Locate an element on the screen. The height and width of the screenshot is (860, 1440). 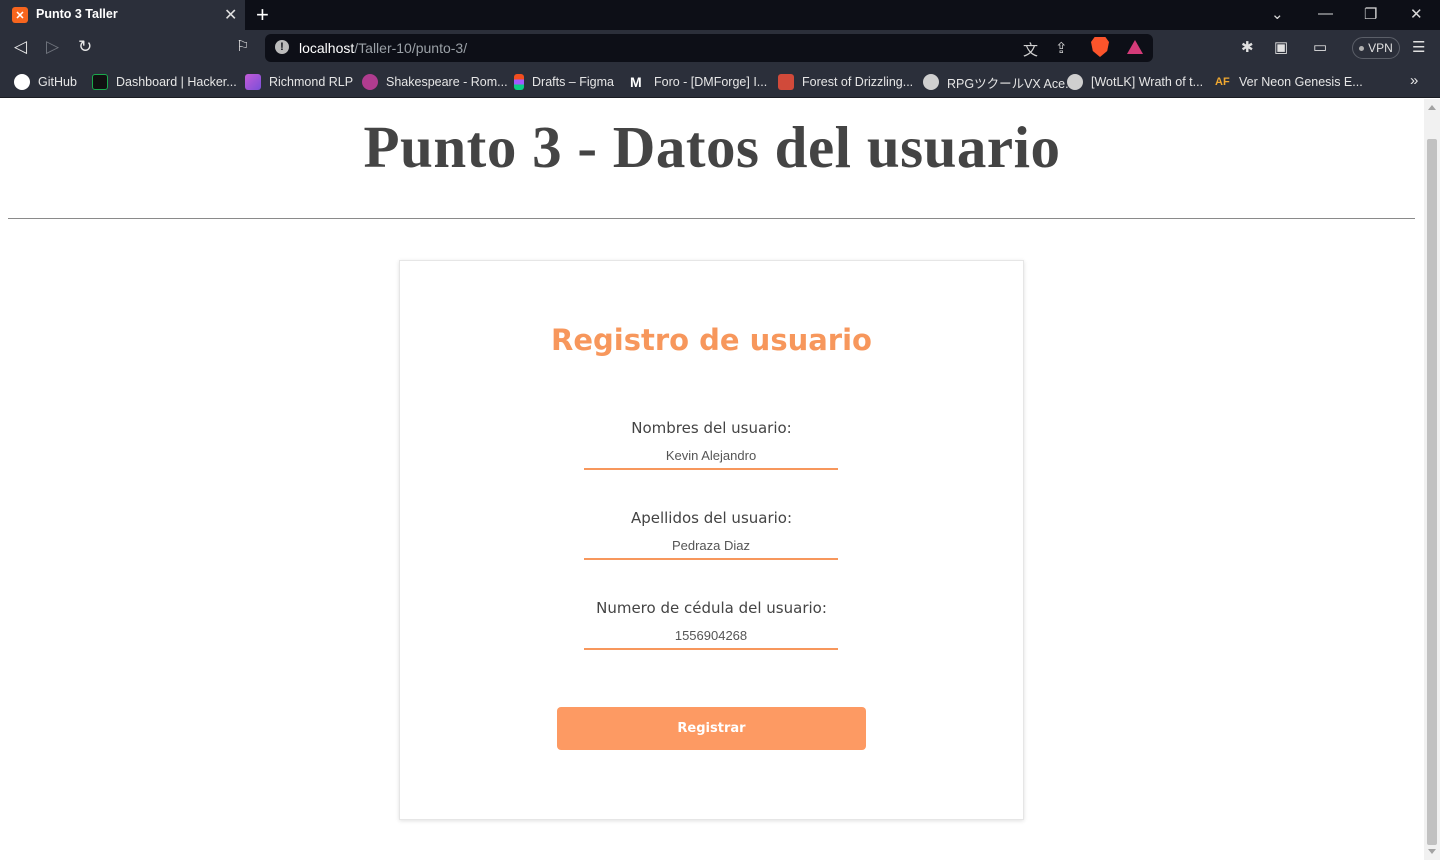
scroll-up-icon is located at coordinates (1432, 107).